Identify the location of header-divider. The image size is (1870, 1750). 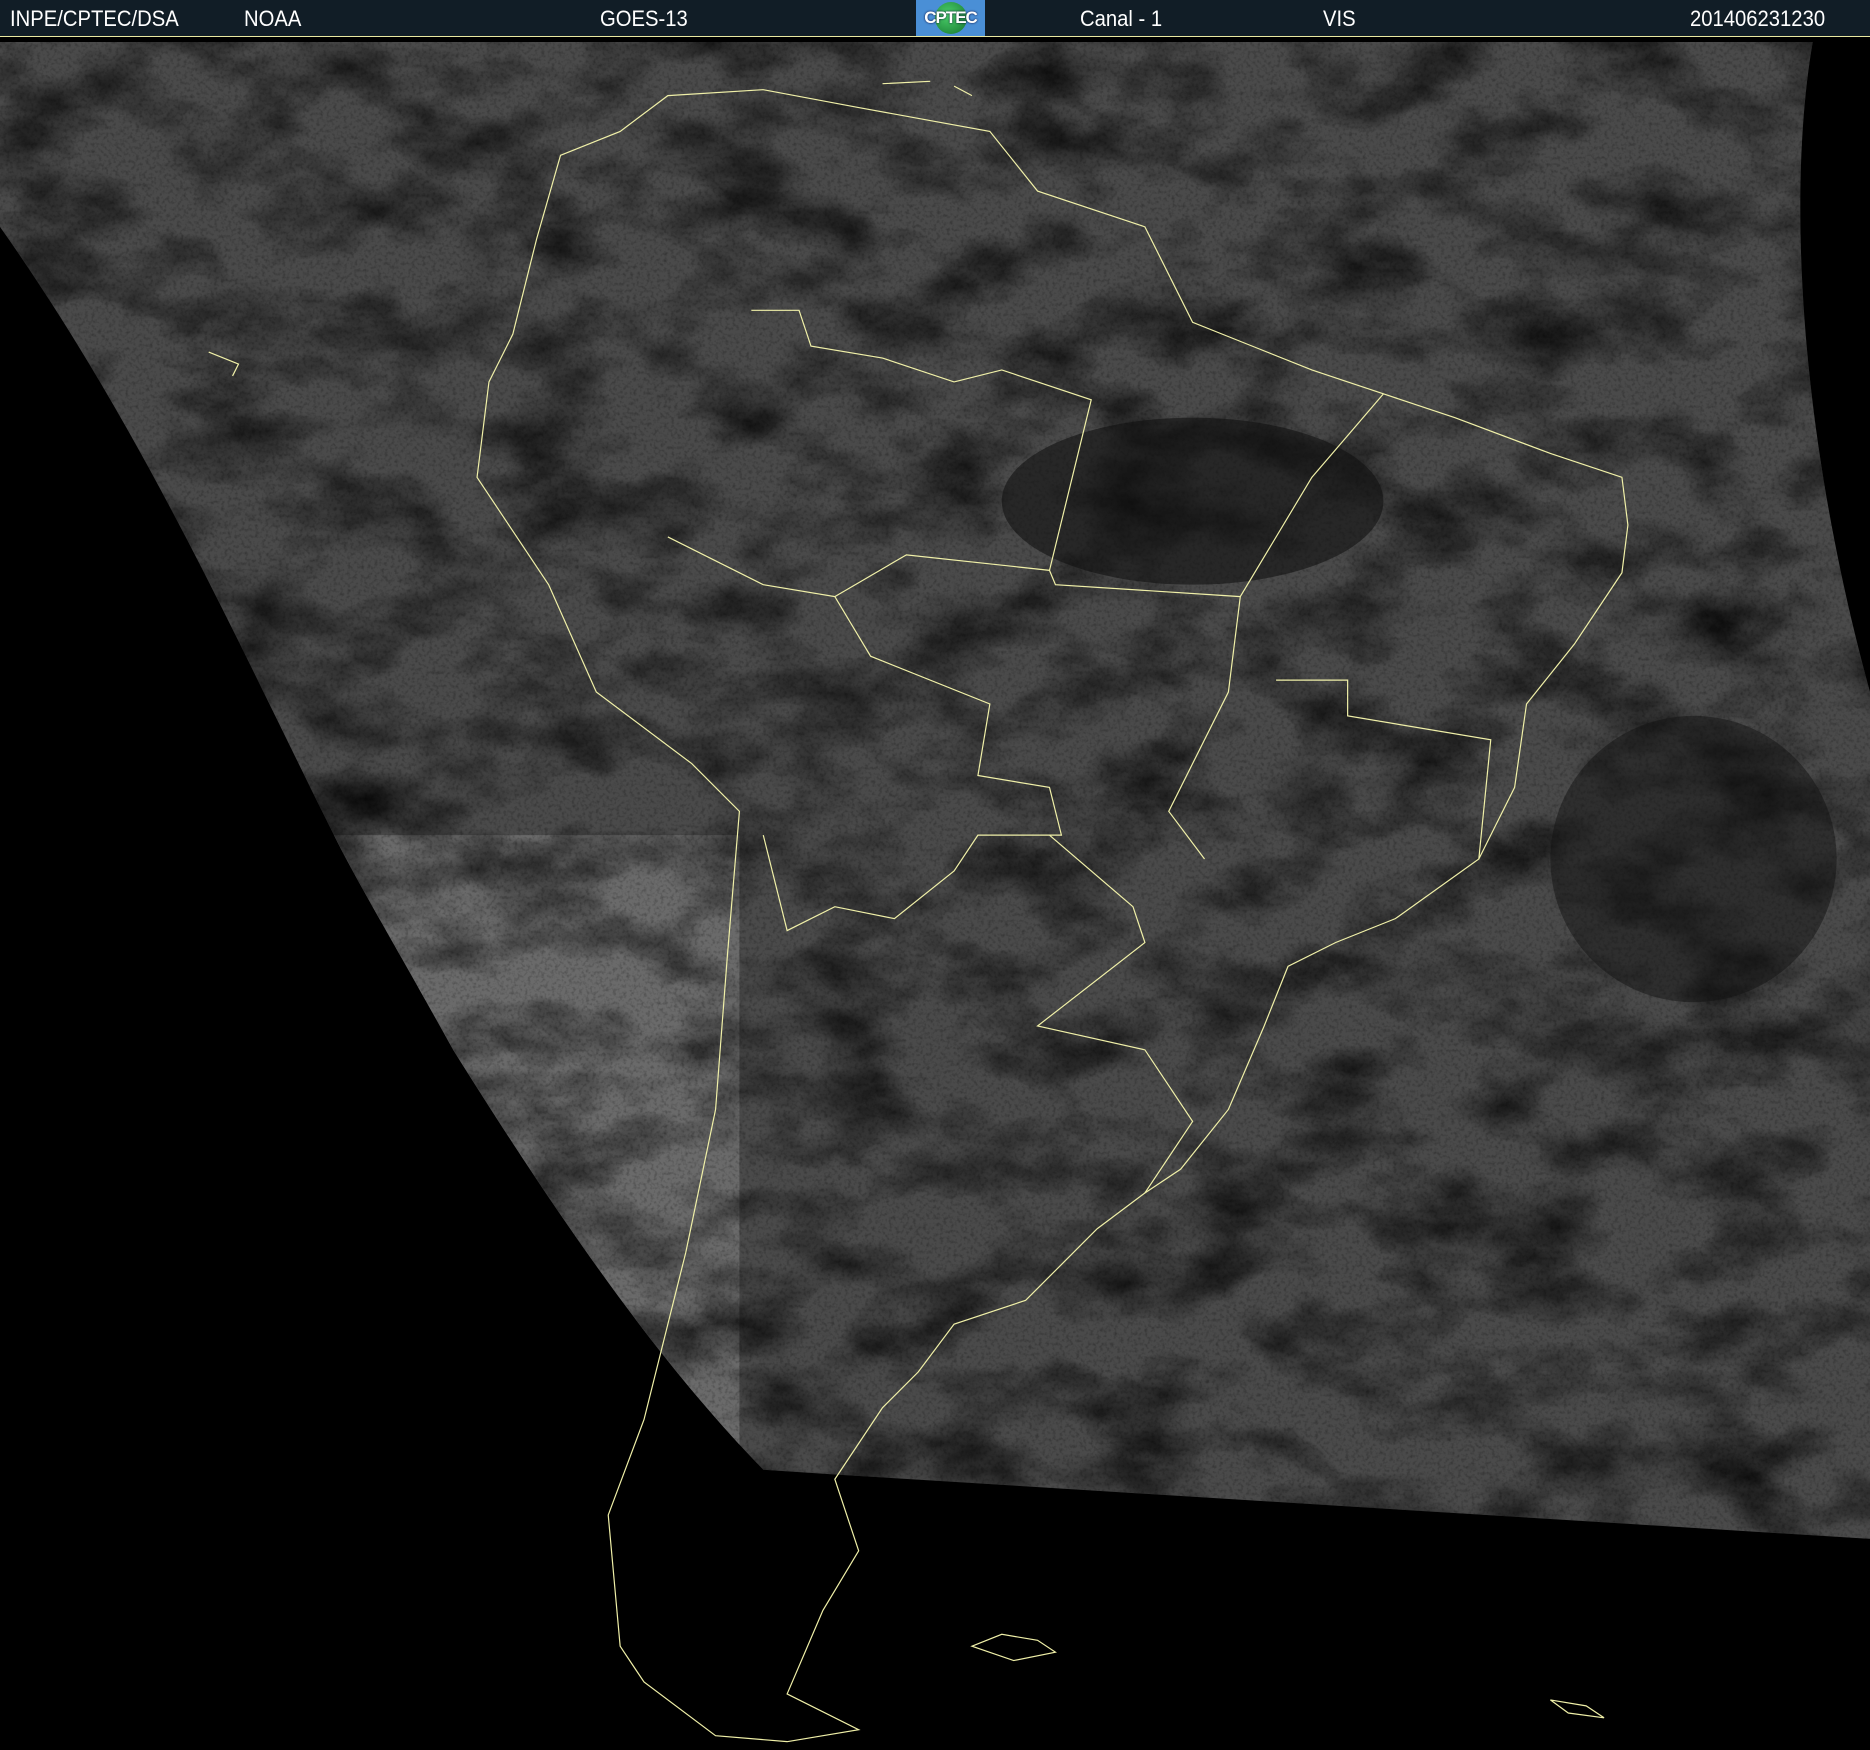
(935, 36).